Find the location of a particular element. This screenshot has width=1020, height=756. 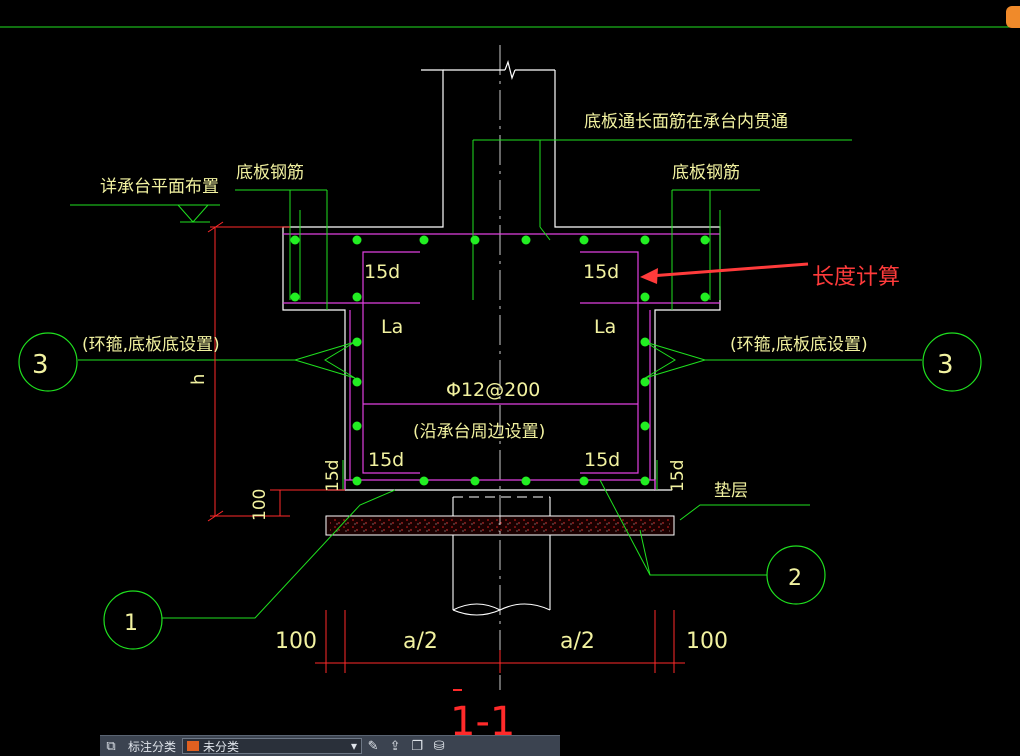

note-top-right: 底板通长面筋在承台内贯通 is located at coordinates (686, 122).